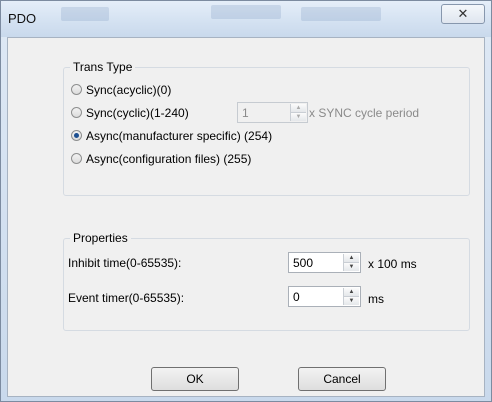 The image size is (492, 402). What do you see at coordinates (76, 135) in the screenshot?
I see `radio-button-selected` at bounding box center [76, 135].